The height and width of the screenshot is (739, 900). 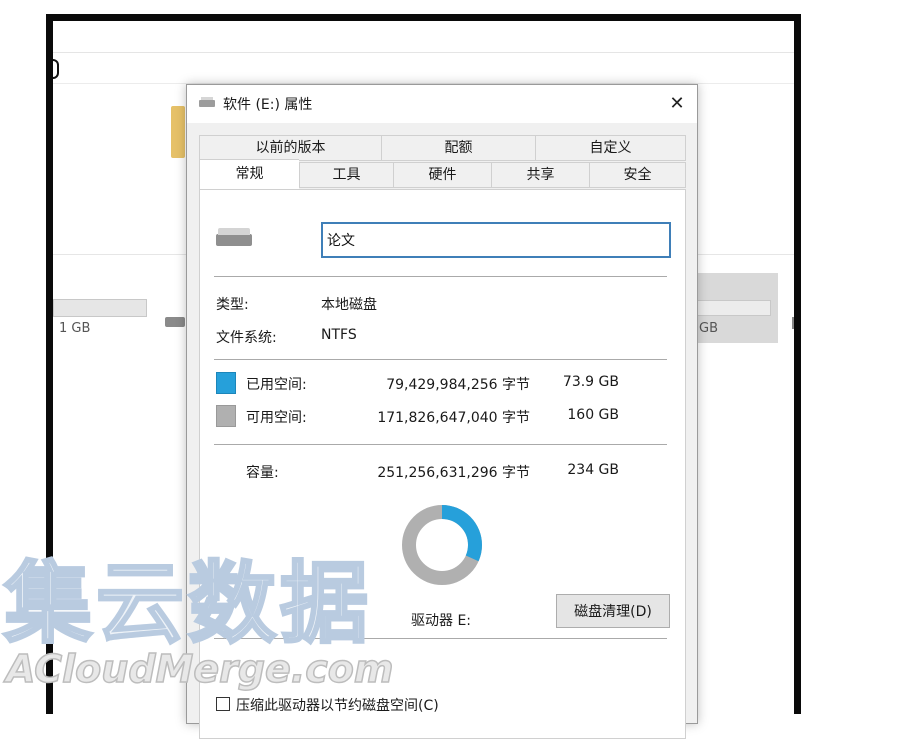 What do you see at coordinates (613, 611) in the screenshot?
I see `disk-cleanup-button: 磁盘清理(D)` at bounding box center [613, 611].